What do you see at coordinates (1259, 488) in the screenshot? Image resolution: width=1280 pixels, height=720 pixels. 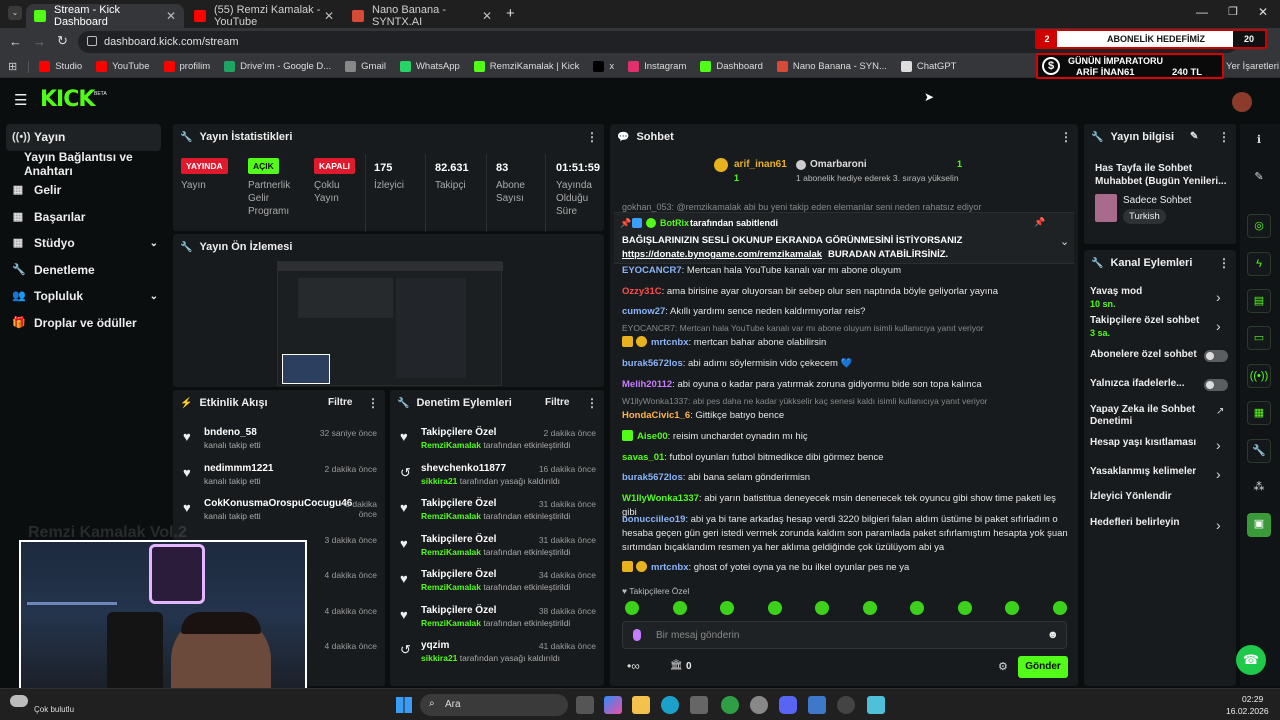 I see `community-icon: ⁂` at bounding box center [1259, 488].